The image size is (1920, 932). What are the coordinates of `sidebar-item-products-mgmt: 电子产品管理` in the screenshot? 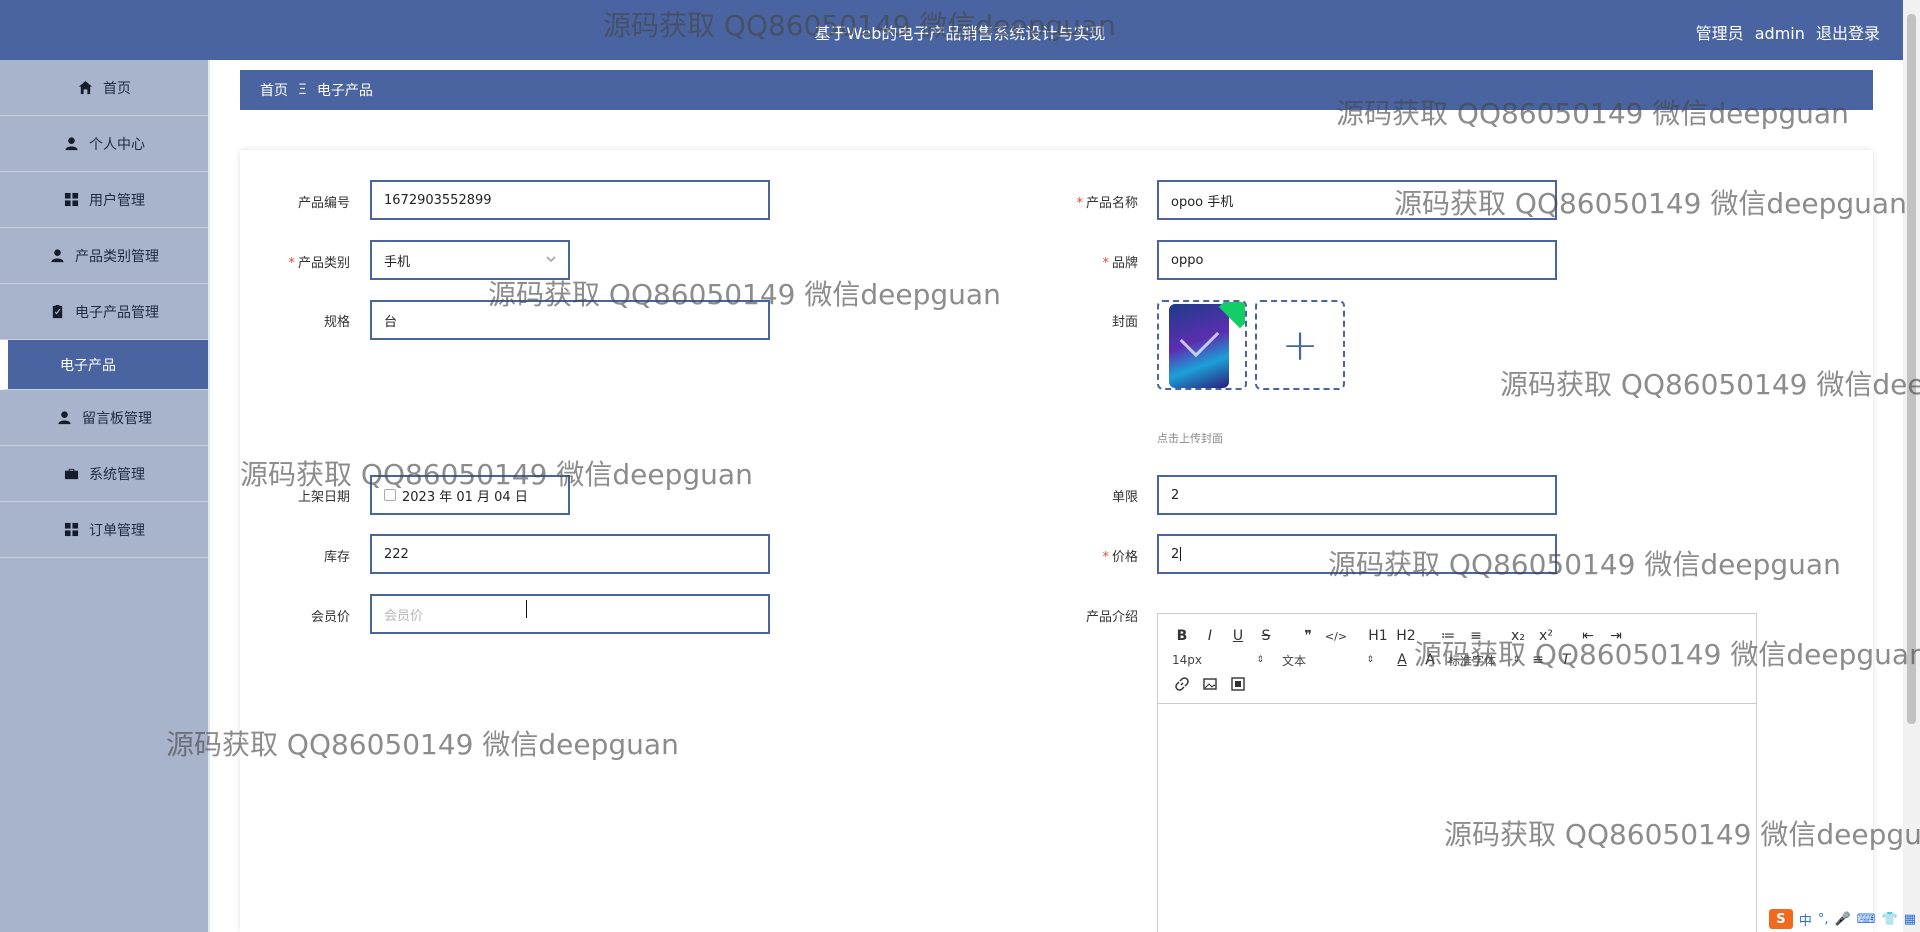 It's located at (104, 312).